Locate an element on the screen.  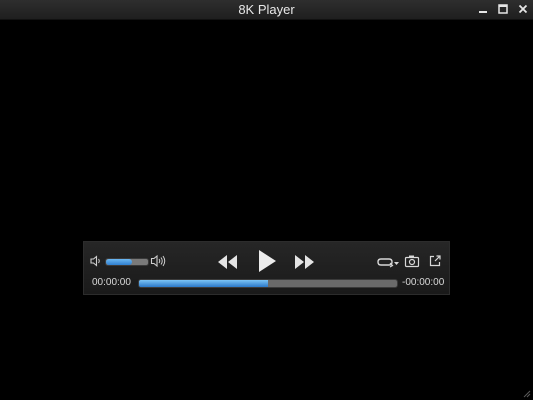
window-title: 8K Player is located at coordinates (266, 9).